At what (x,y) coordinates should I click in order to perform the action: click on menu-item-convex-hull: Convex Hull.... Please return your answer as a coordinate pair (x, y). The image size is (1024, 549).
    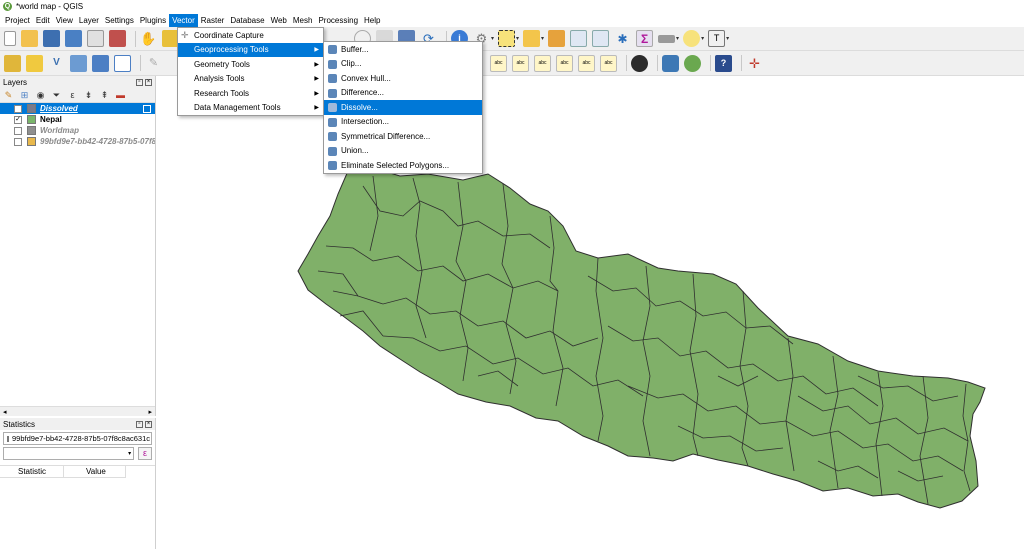
    Looking at the image, I should click on (403, 78).